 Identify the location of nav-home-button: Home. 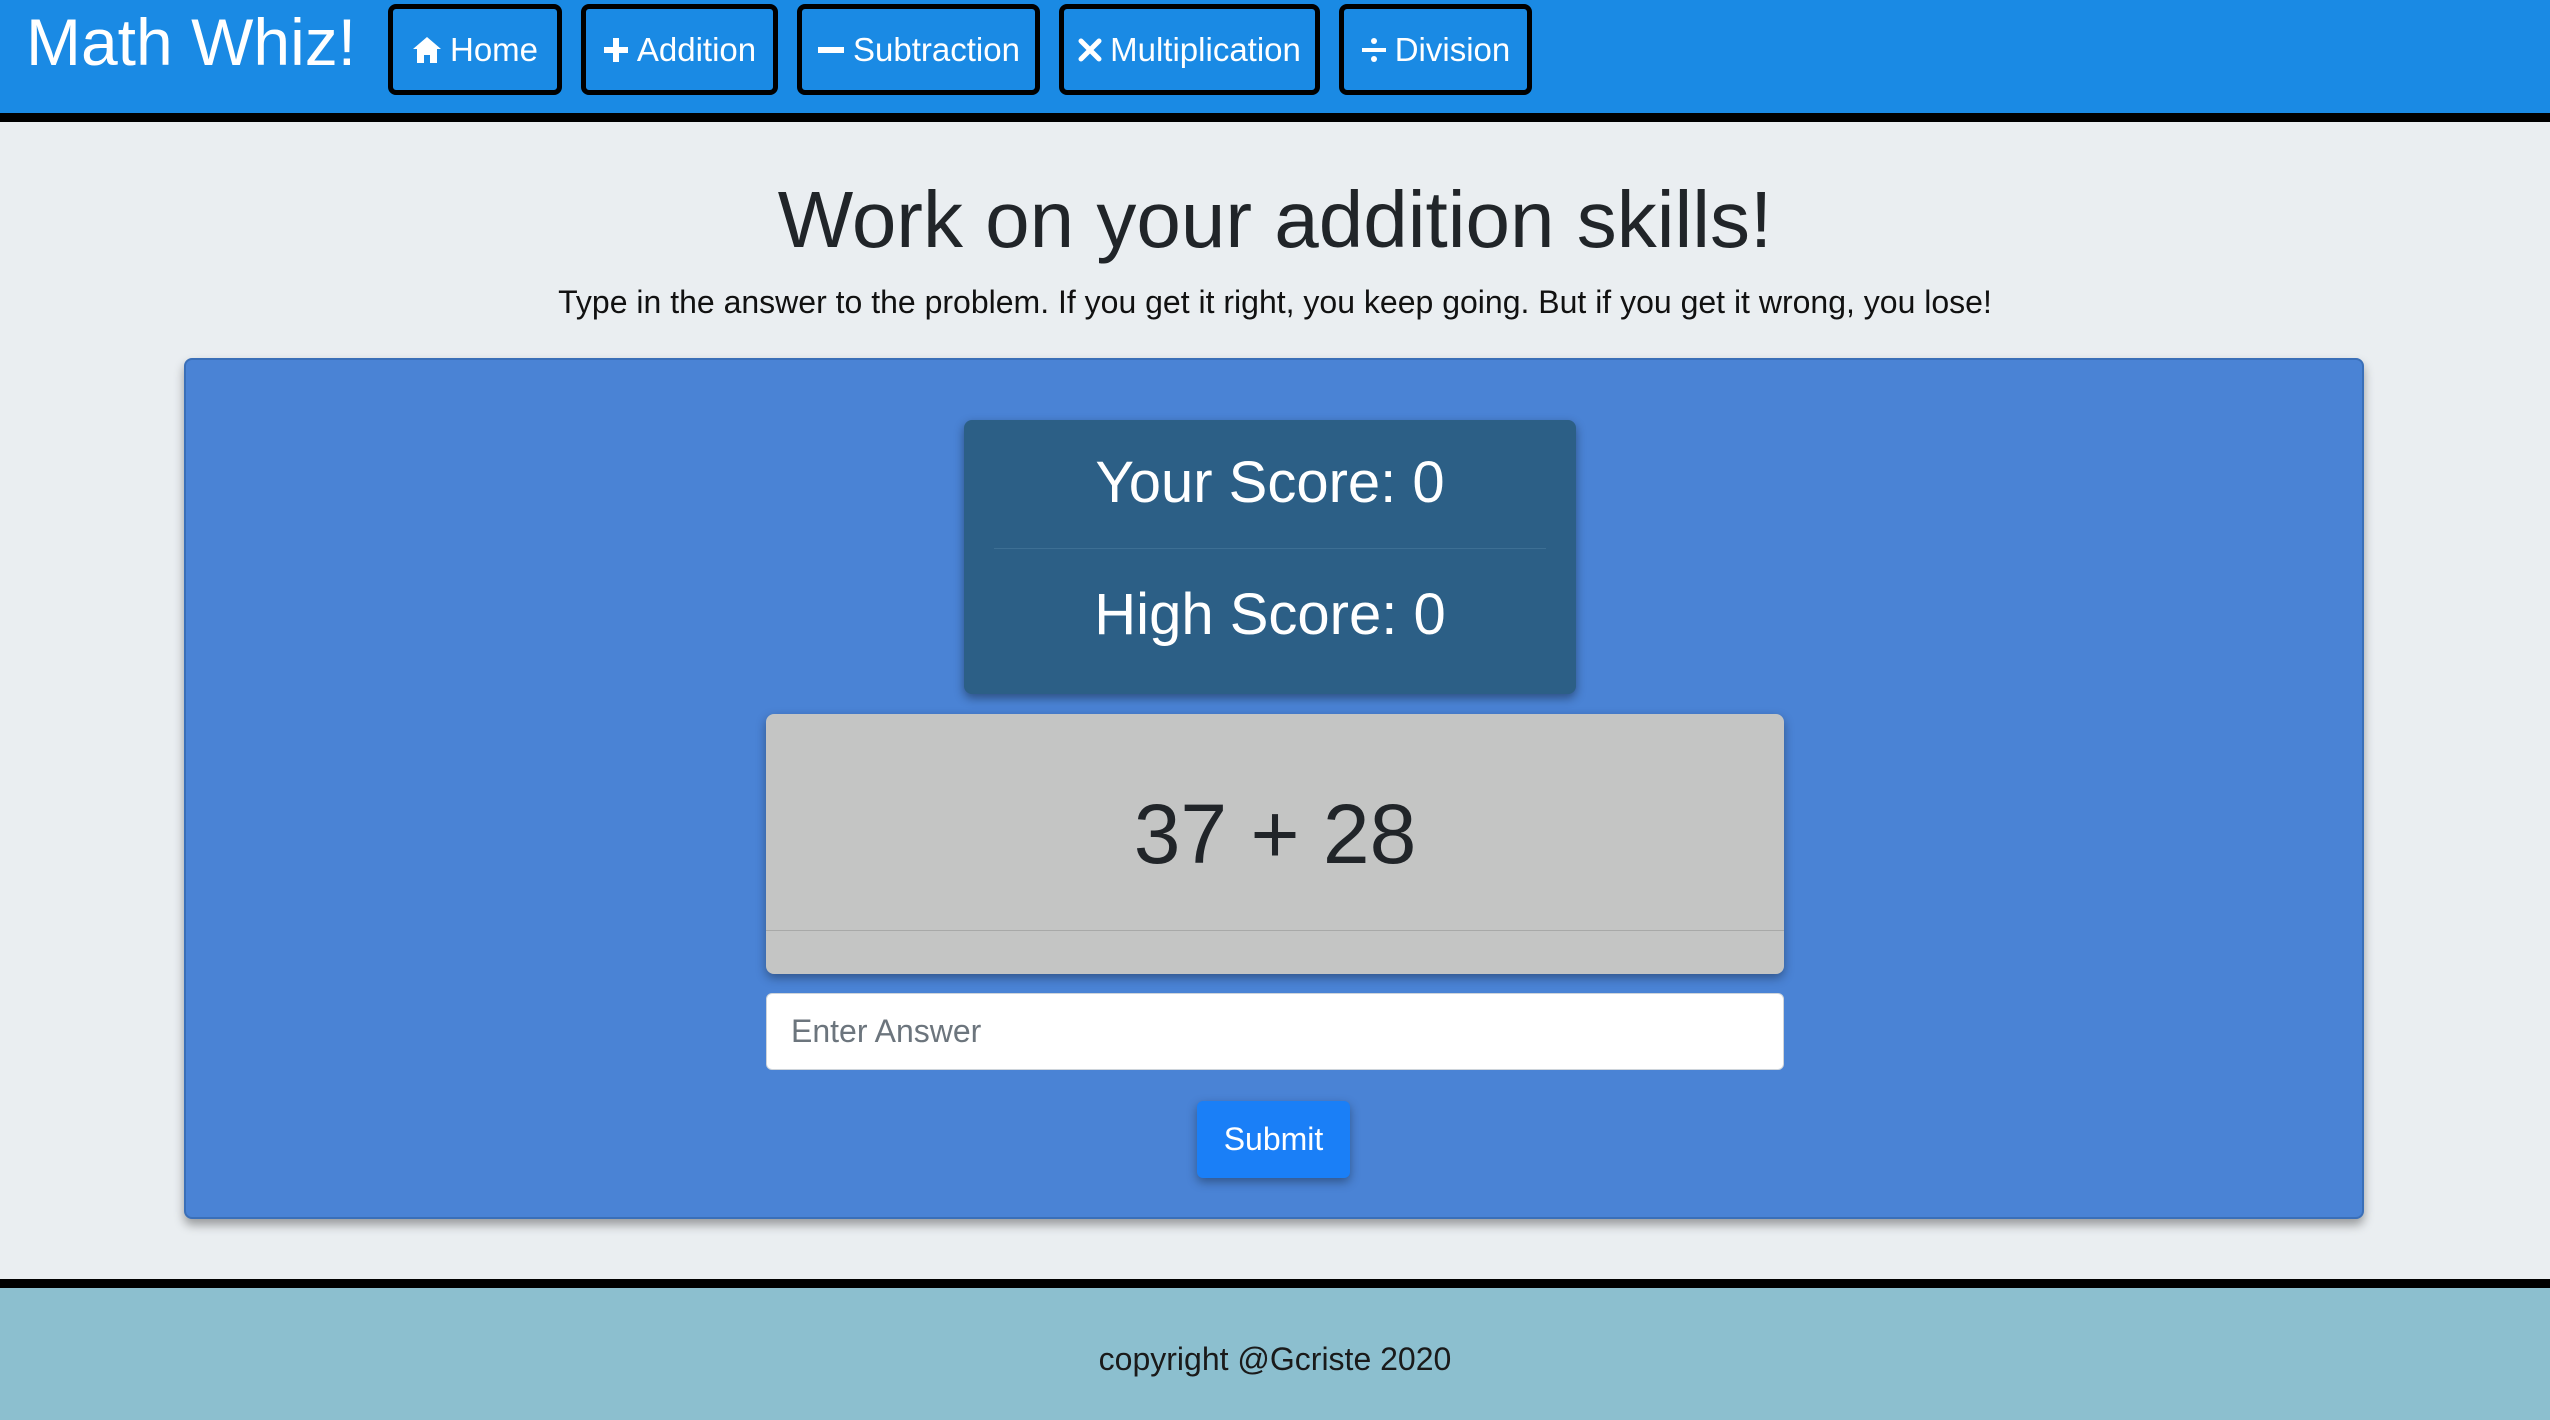
(475, 49).